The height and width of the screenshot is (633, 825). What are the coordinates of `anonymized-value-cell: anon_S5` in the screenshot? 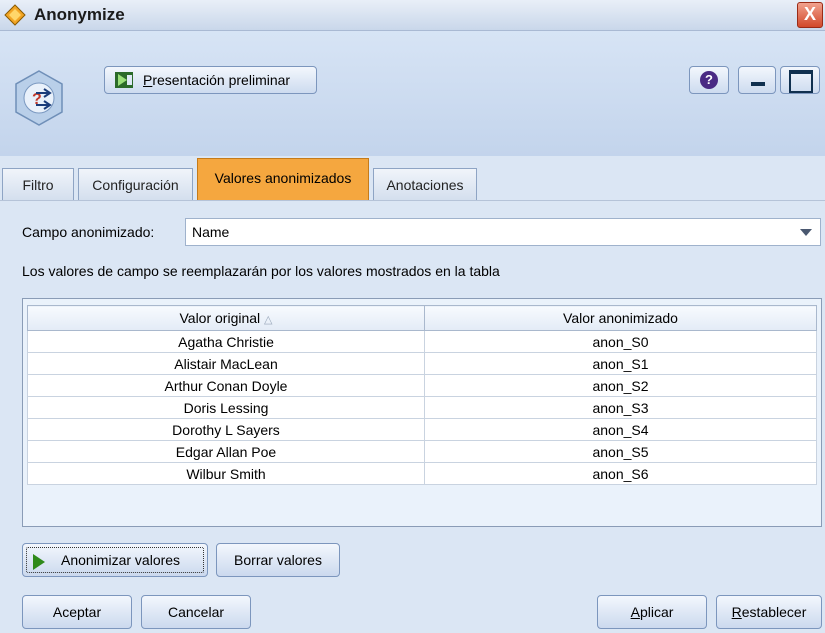 It's located at (620, 451).